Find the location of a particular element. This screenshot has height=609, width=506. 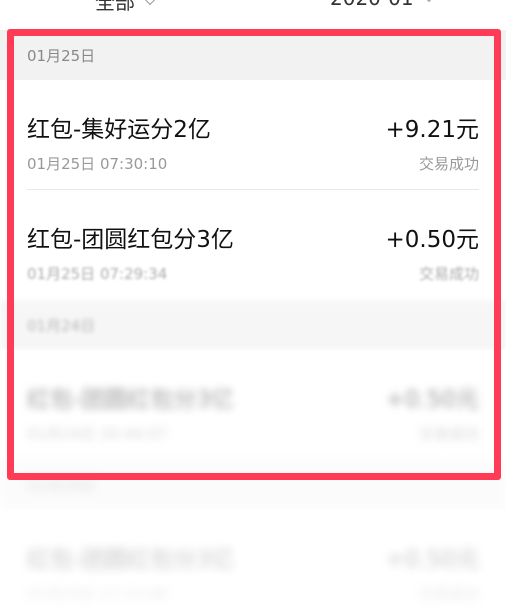

category-filter-label: 全部 is located at coordinates (115, 7).